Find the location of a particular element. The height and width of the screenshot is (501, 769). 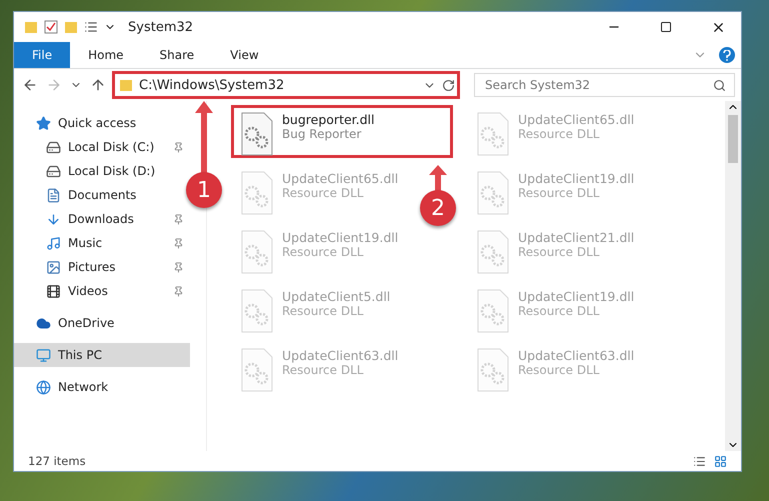

forward-icon is located at coordinates (54, 85).